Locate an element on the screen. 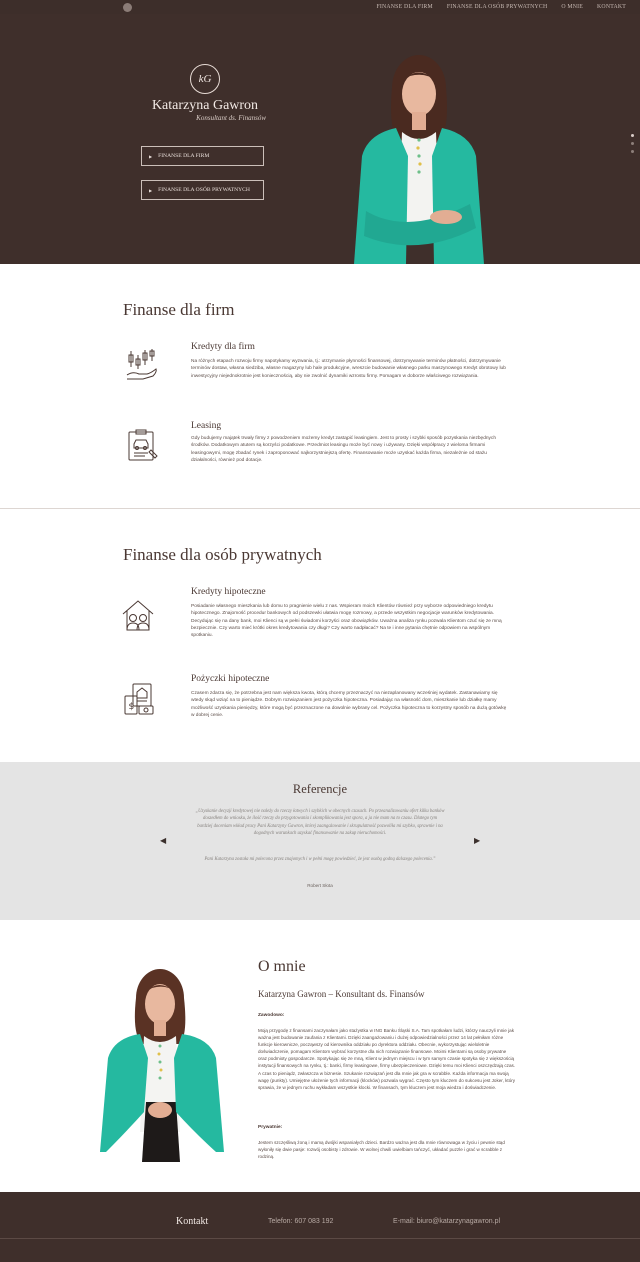 The image size is (640, 1262). nav-item-about: O MNIE is located at coordinates (572, 7).